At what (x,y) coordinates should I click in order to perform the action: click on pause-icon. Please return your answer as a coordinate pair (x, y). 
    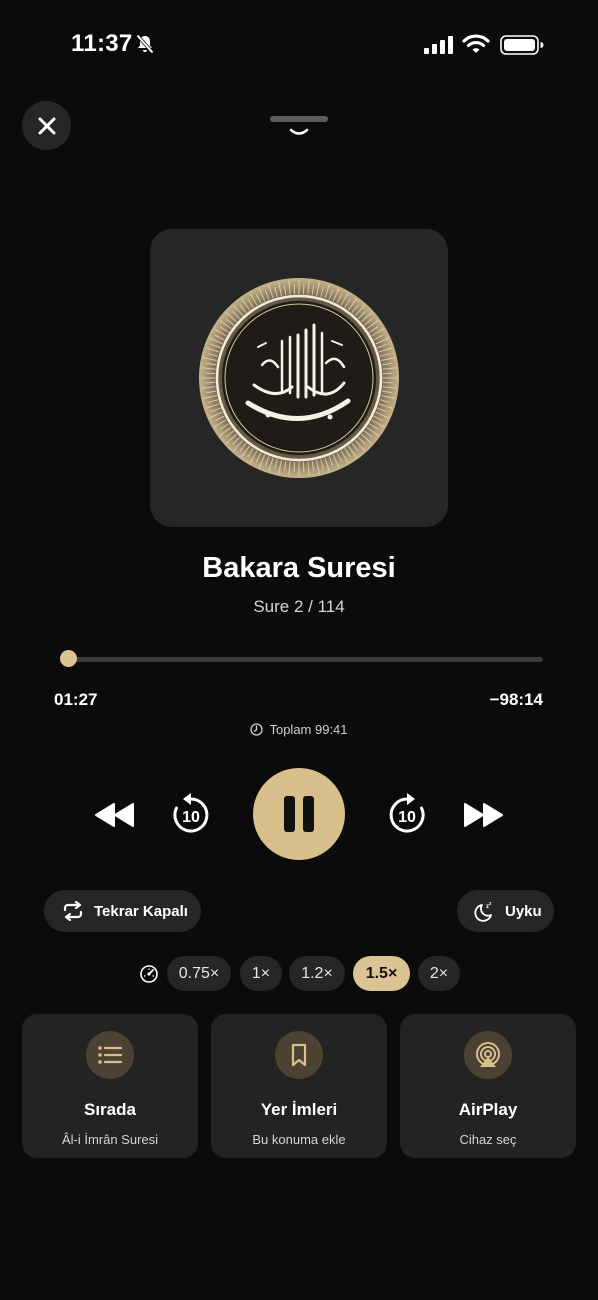
    Looking at the image, I should click on (299, 814).